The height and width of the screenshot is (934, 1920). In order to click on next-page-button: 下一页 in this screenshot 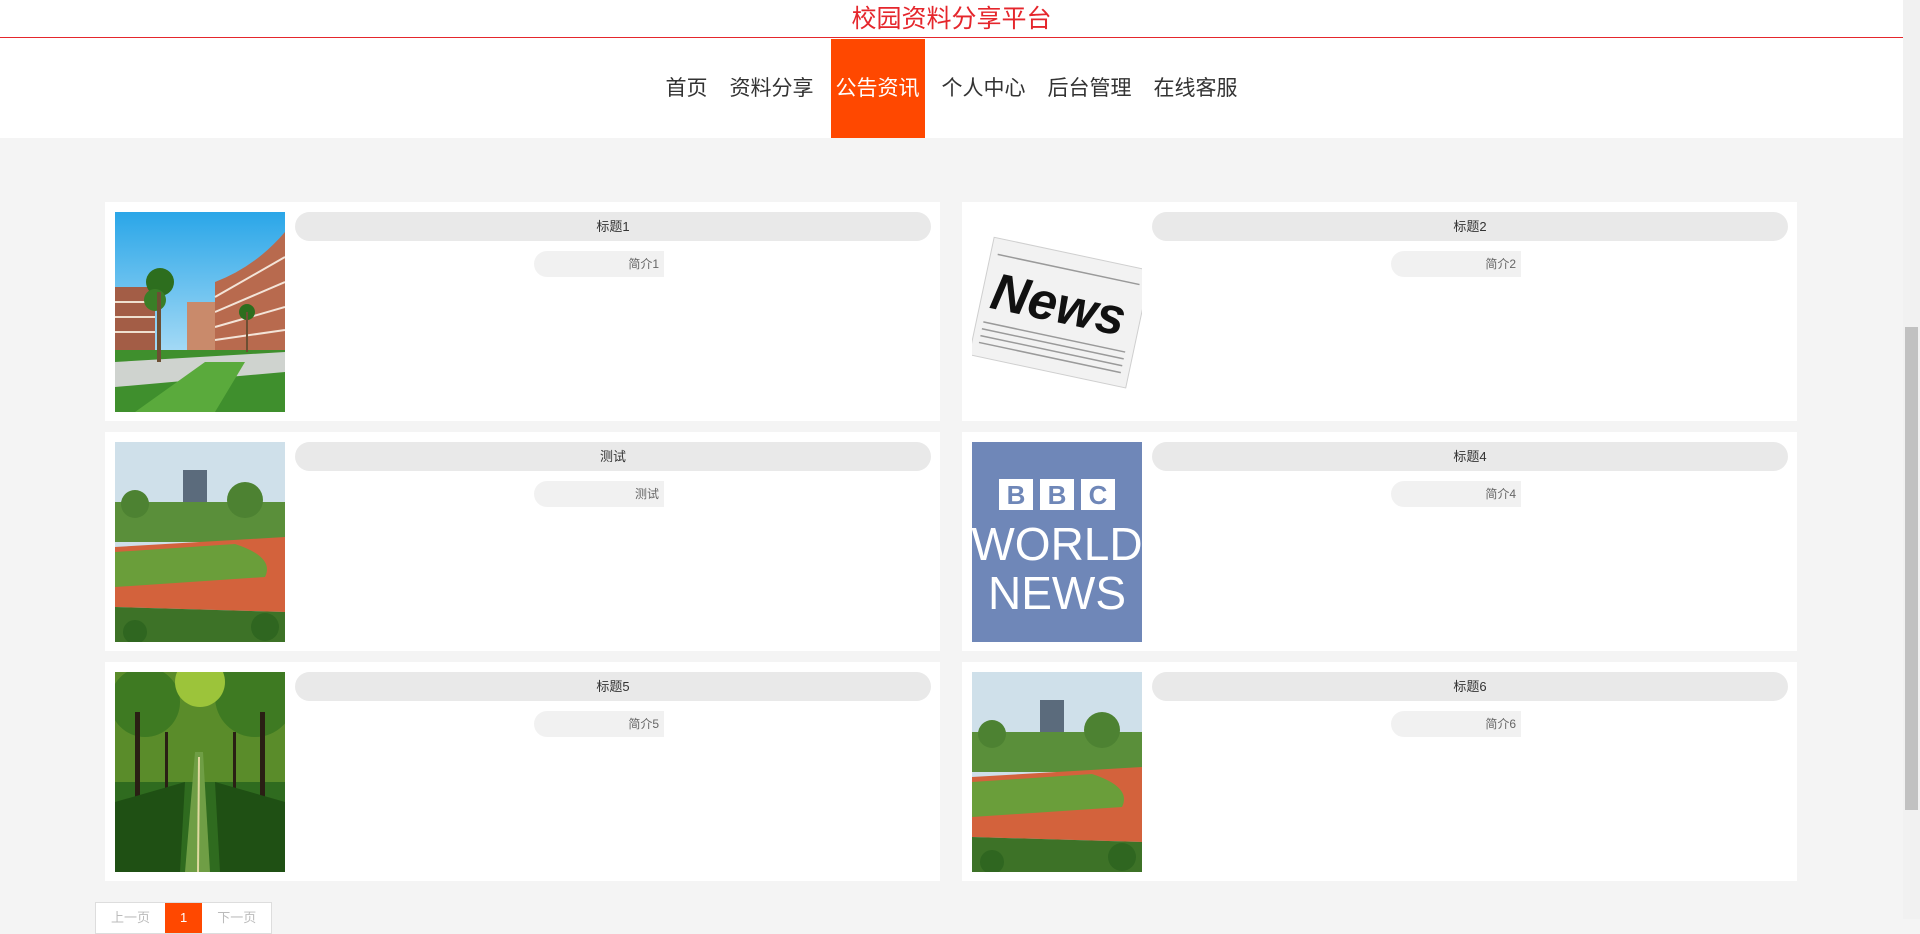, I will do `click(236, 918)`.